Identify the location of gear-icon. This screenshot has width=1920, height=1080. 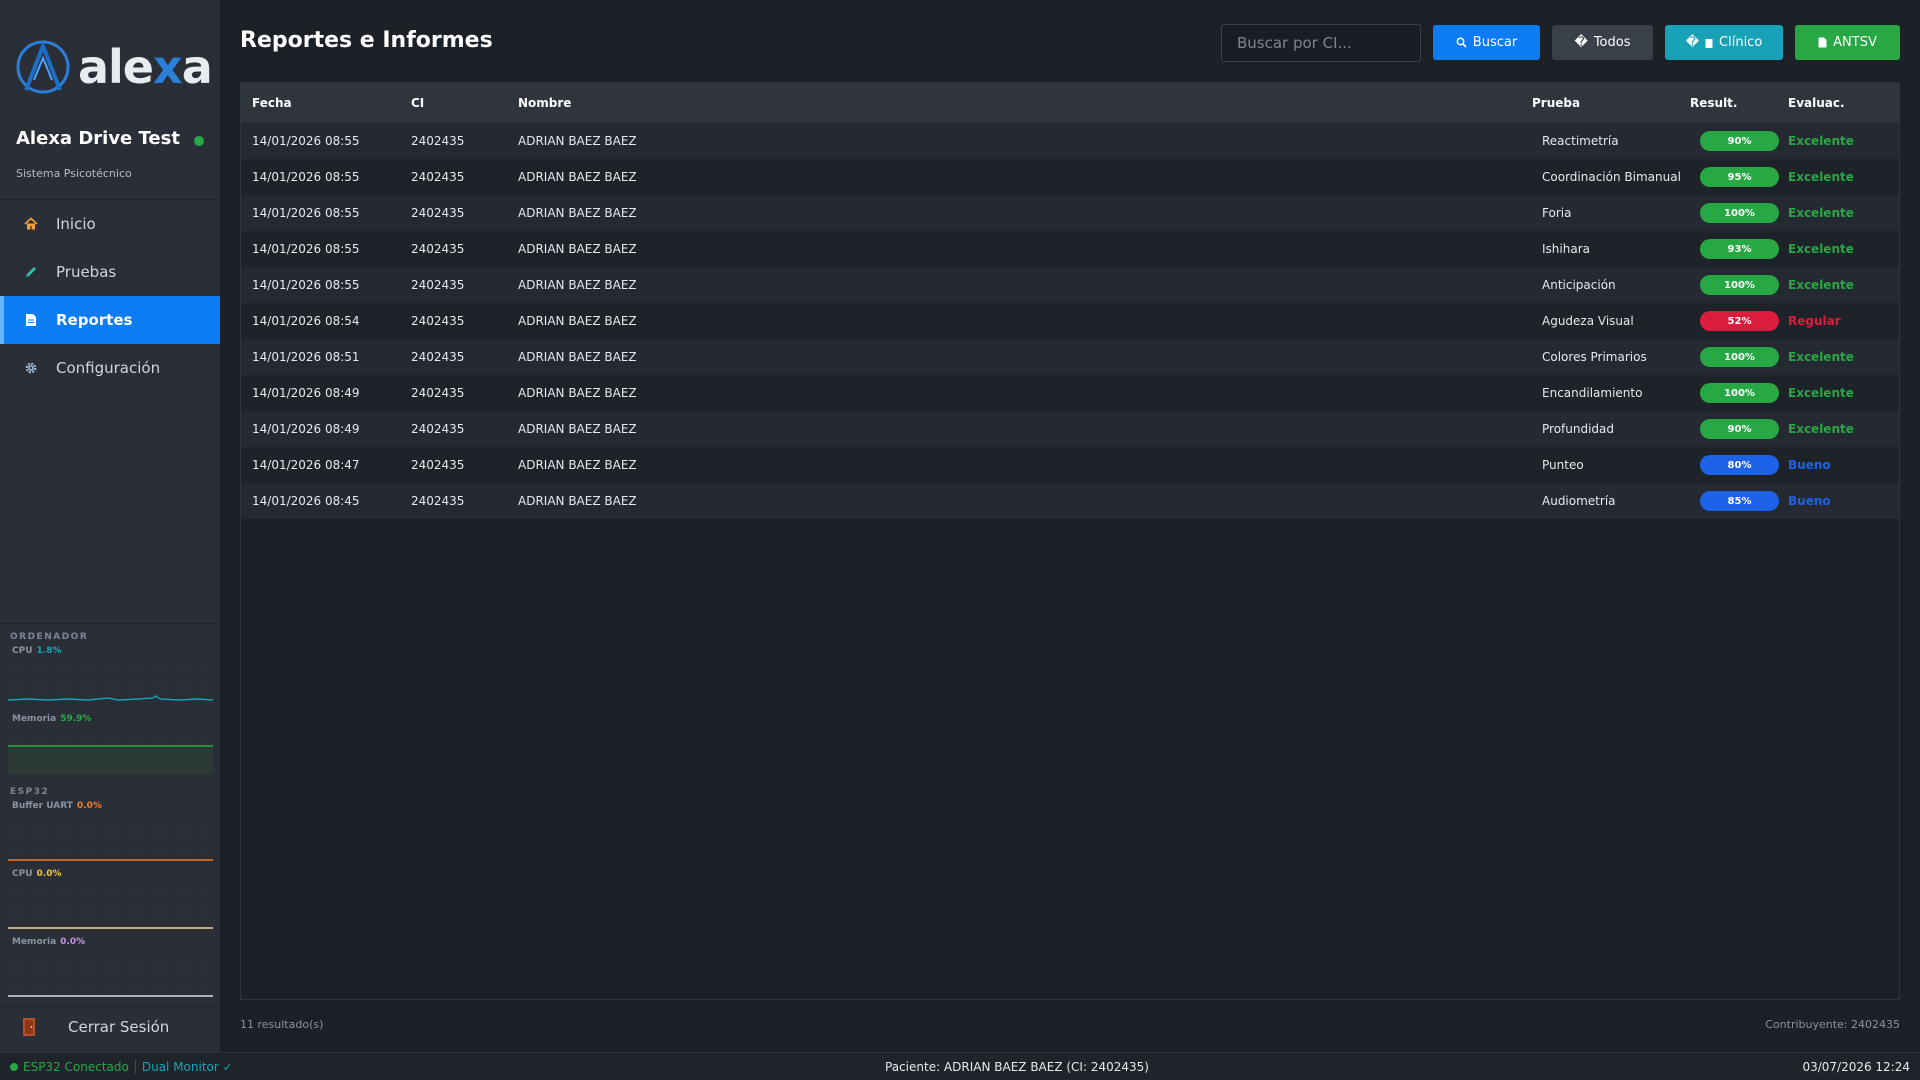
(31, 368).